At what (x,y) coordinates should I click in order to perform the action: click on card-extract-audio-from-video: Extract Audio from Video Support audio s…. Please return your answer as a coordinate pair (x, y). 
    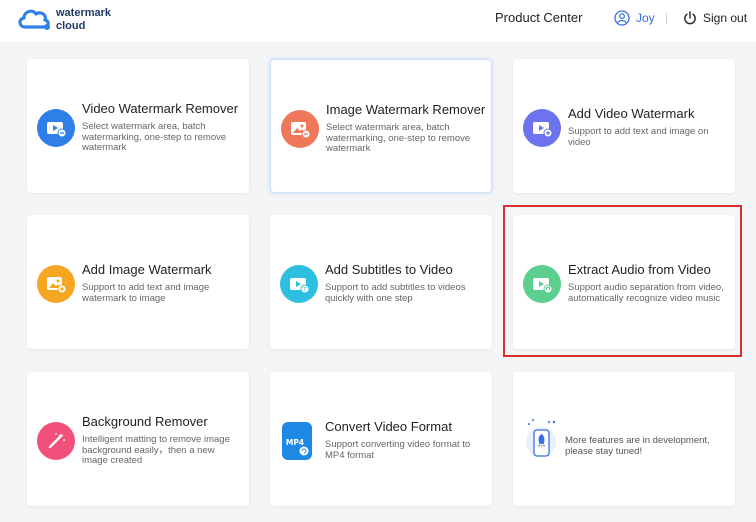
    Looking at the image, I should click on (624, 282).